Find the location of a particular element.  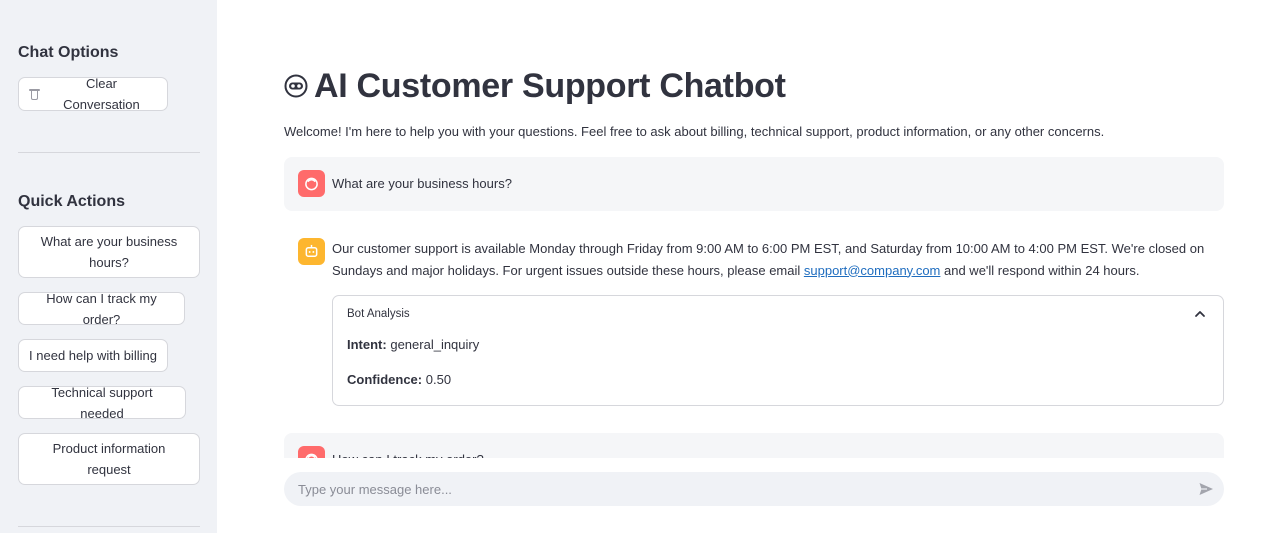

confidence-line: Confidence: 0.50 is located at coordinates (399, 379).